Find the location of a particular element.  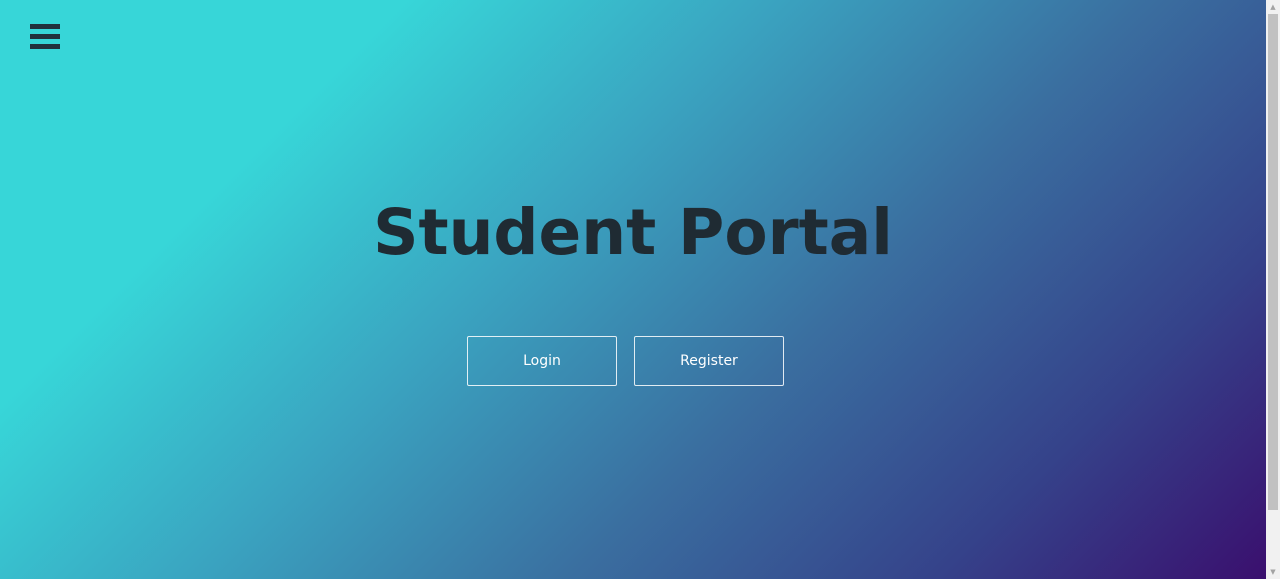

scroll-up-arrow-icon: ▲ is located at coordinates (1273, 7).